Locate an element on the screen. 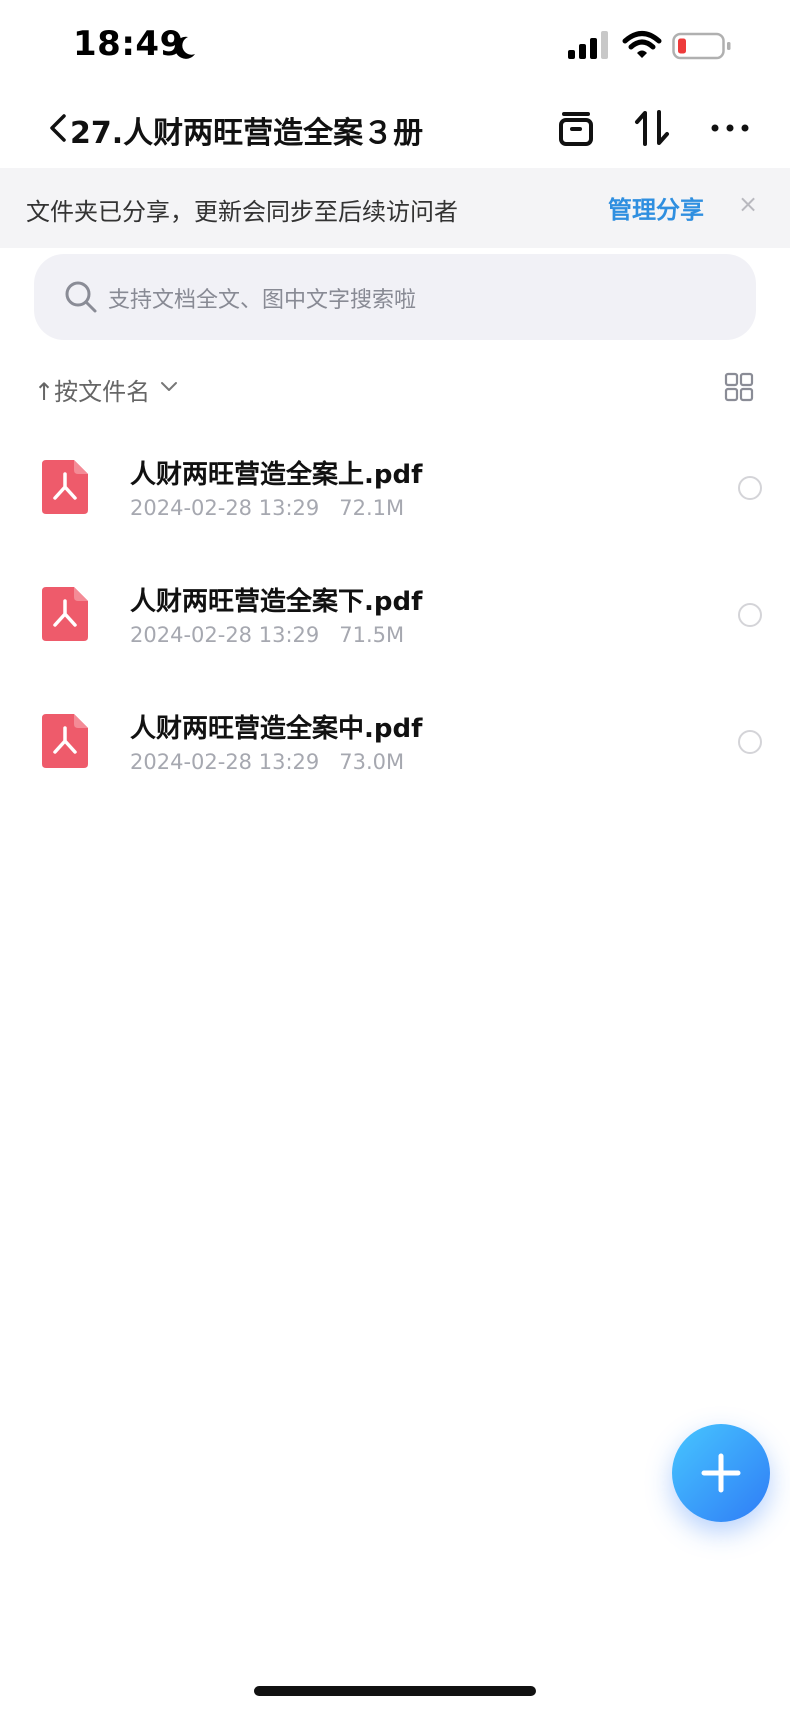 This screenshot has width=790, height=1710. share-banner: 文件夹已分享，更新会同步至后续访问者 管理分享 × is located at coordinates (395, 208).